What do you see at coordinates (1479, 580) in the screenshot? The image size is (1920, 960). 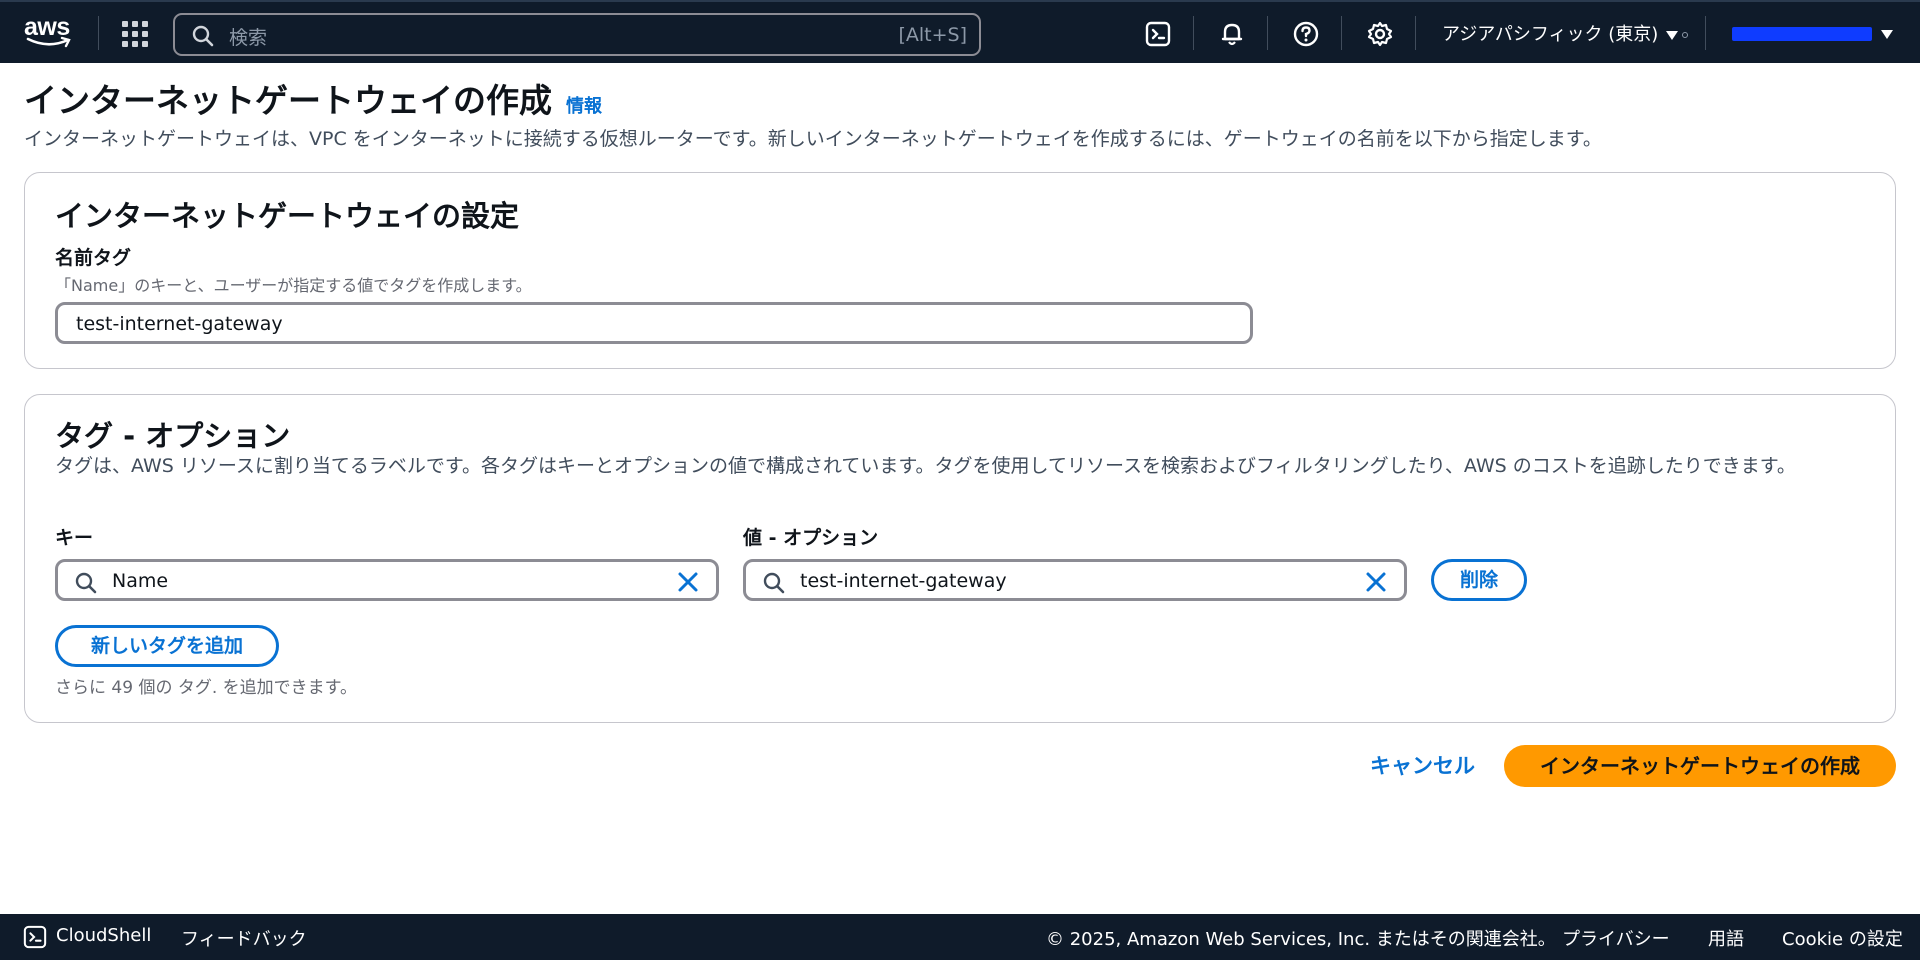 I see `remove-tag-button: 削除` at bounding box center [1479, 580].